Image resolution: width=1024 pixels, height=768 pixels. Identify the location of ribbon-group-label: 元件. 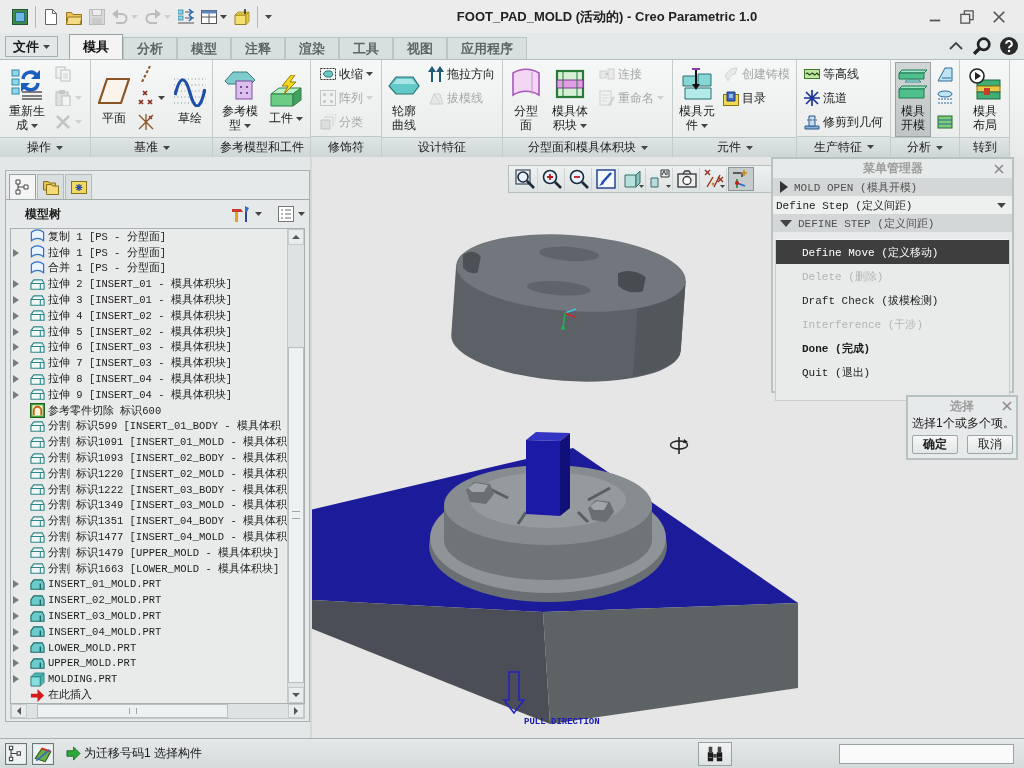
(734, 147).